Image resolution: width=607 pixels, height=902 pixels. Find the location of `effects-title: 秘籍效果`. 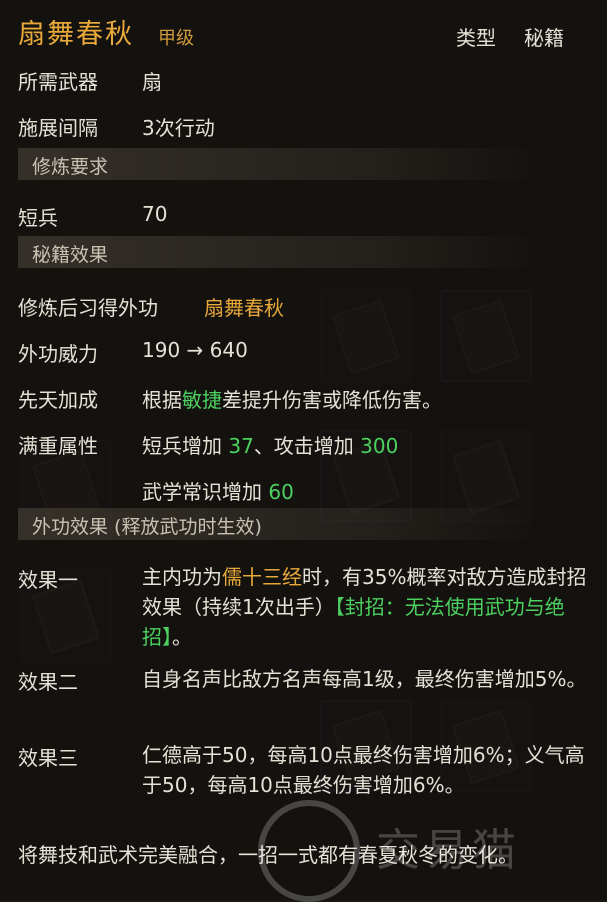

effects-title: 秘籍效果 is located at coordinates (70, 255).